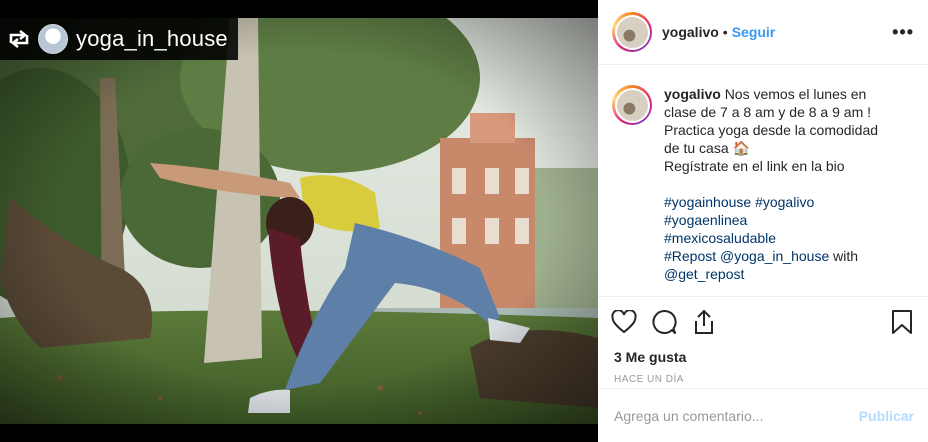 The height and width of the screenshot is (442, 928). I want to click on heart-icon, so click(624, 322).